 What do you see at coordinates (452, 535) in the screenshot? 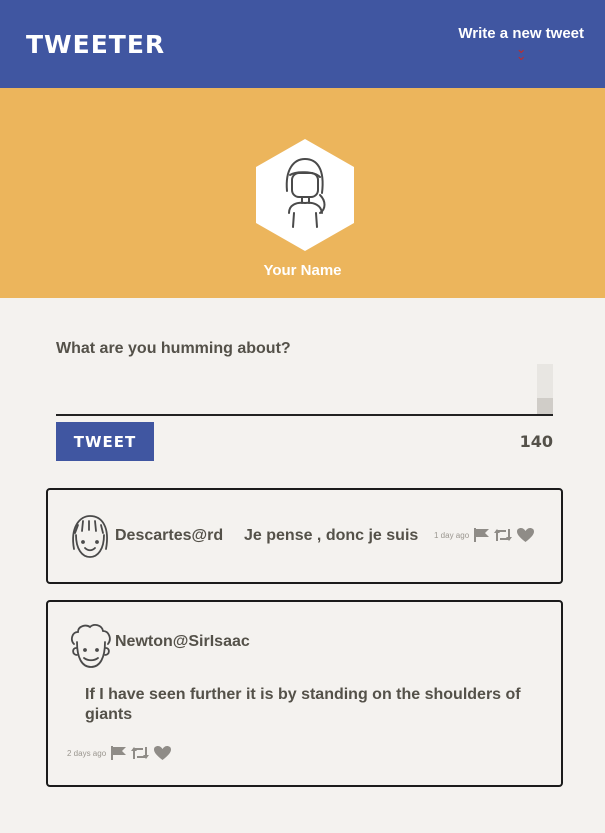
I see `tweet-age: 1 day ago` at bounding box center [452, 535].